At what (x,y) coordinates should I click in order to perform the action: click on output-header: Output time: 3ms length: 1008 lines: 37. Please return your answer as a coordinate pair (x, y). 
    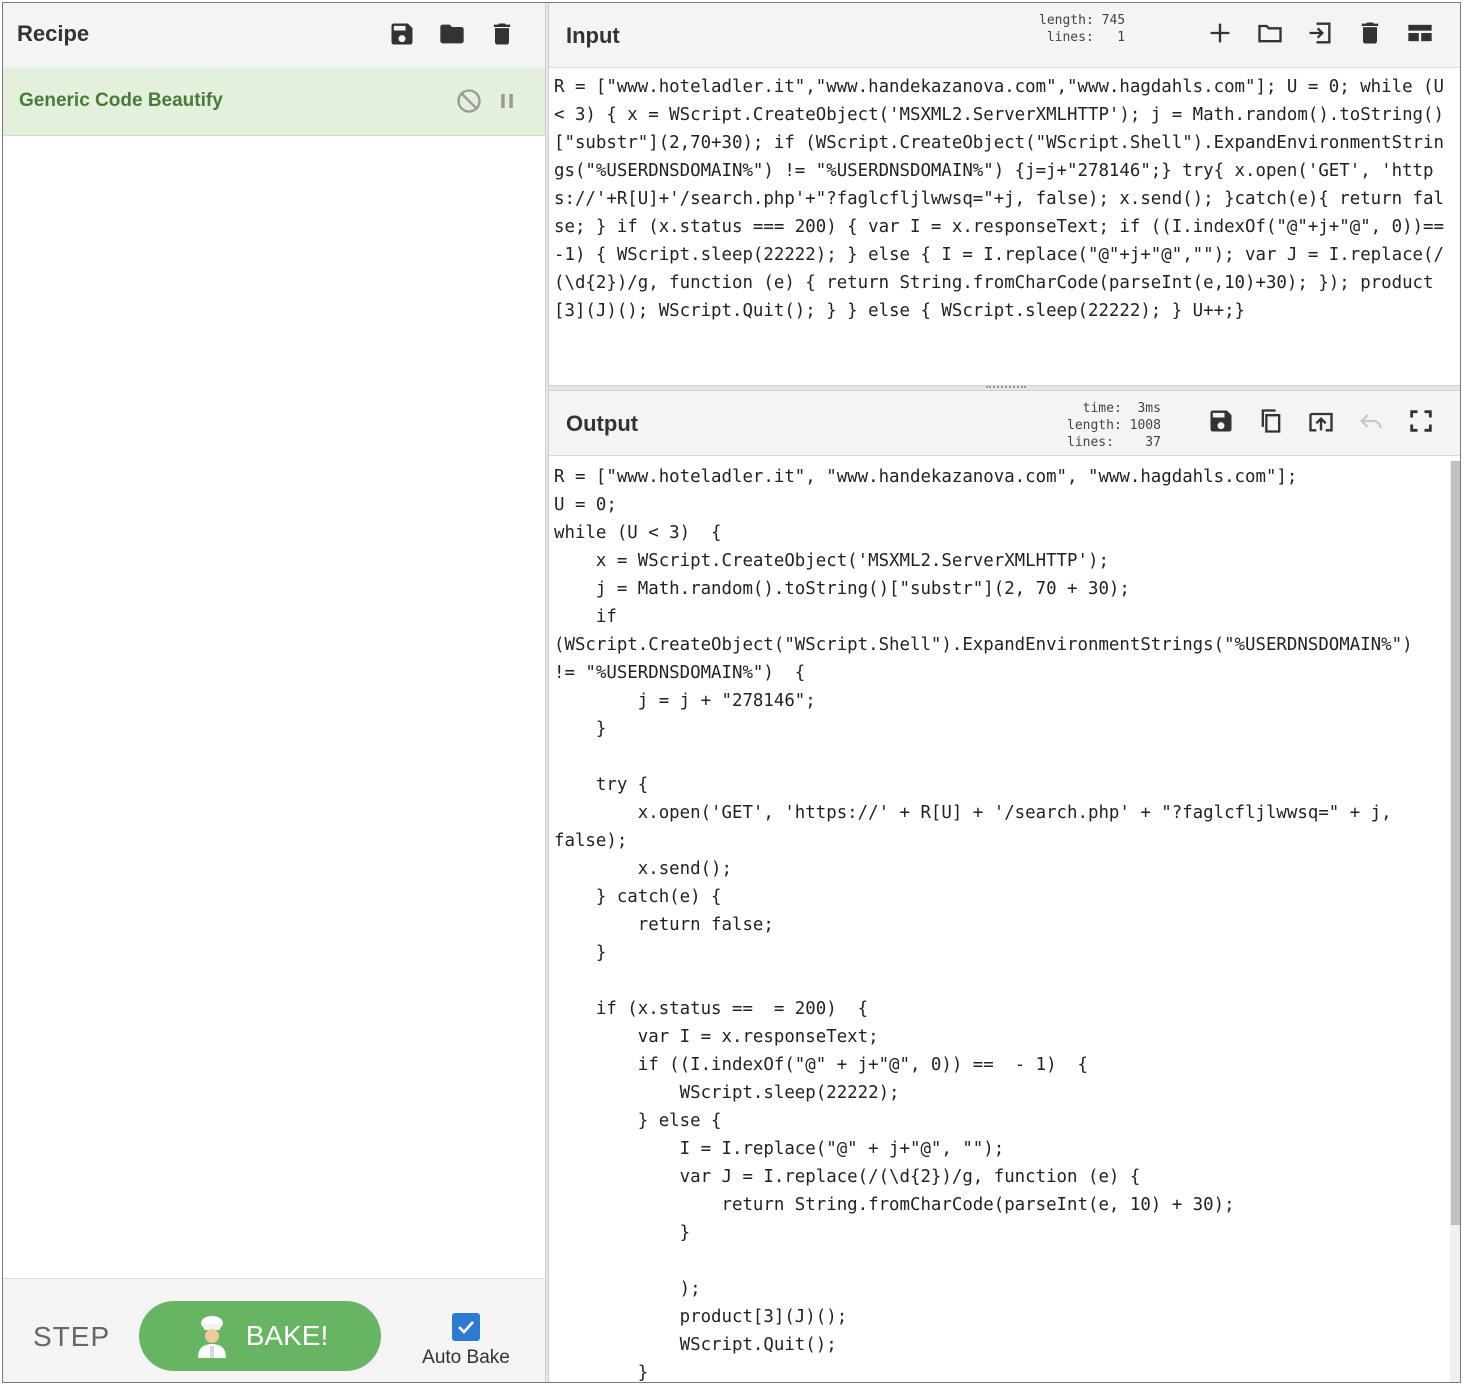
    Looking at the image, I should click on (1004, 423).